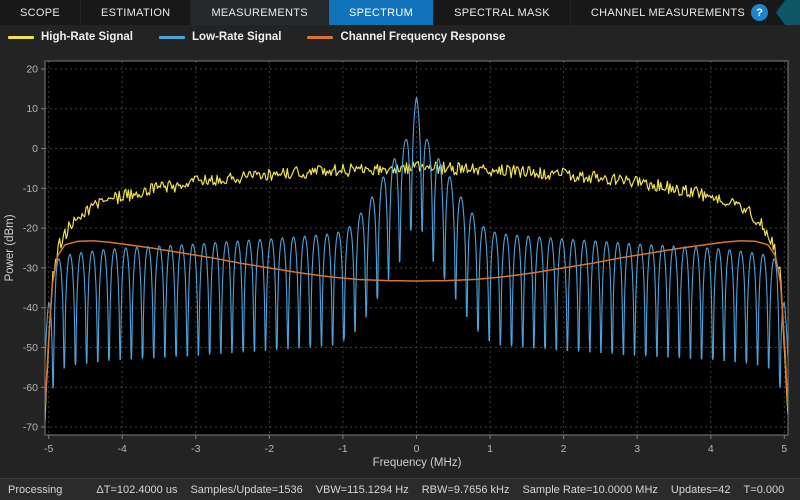 The height and width of the screenshot is (500, 800). I want to click on svg-text: 5, so click(784, 449).